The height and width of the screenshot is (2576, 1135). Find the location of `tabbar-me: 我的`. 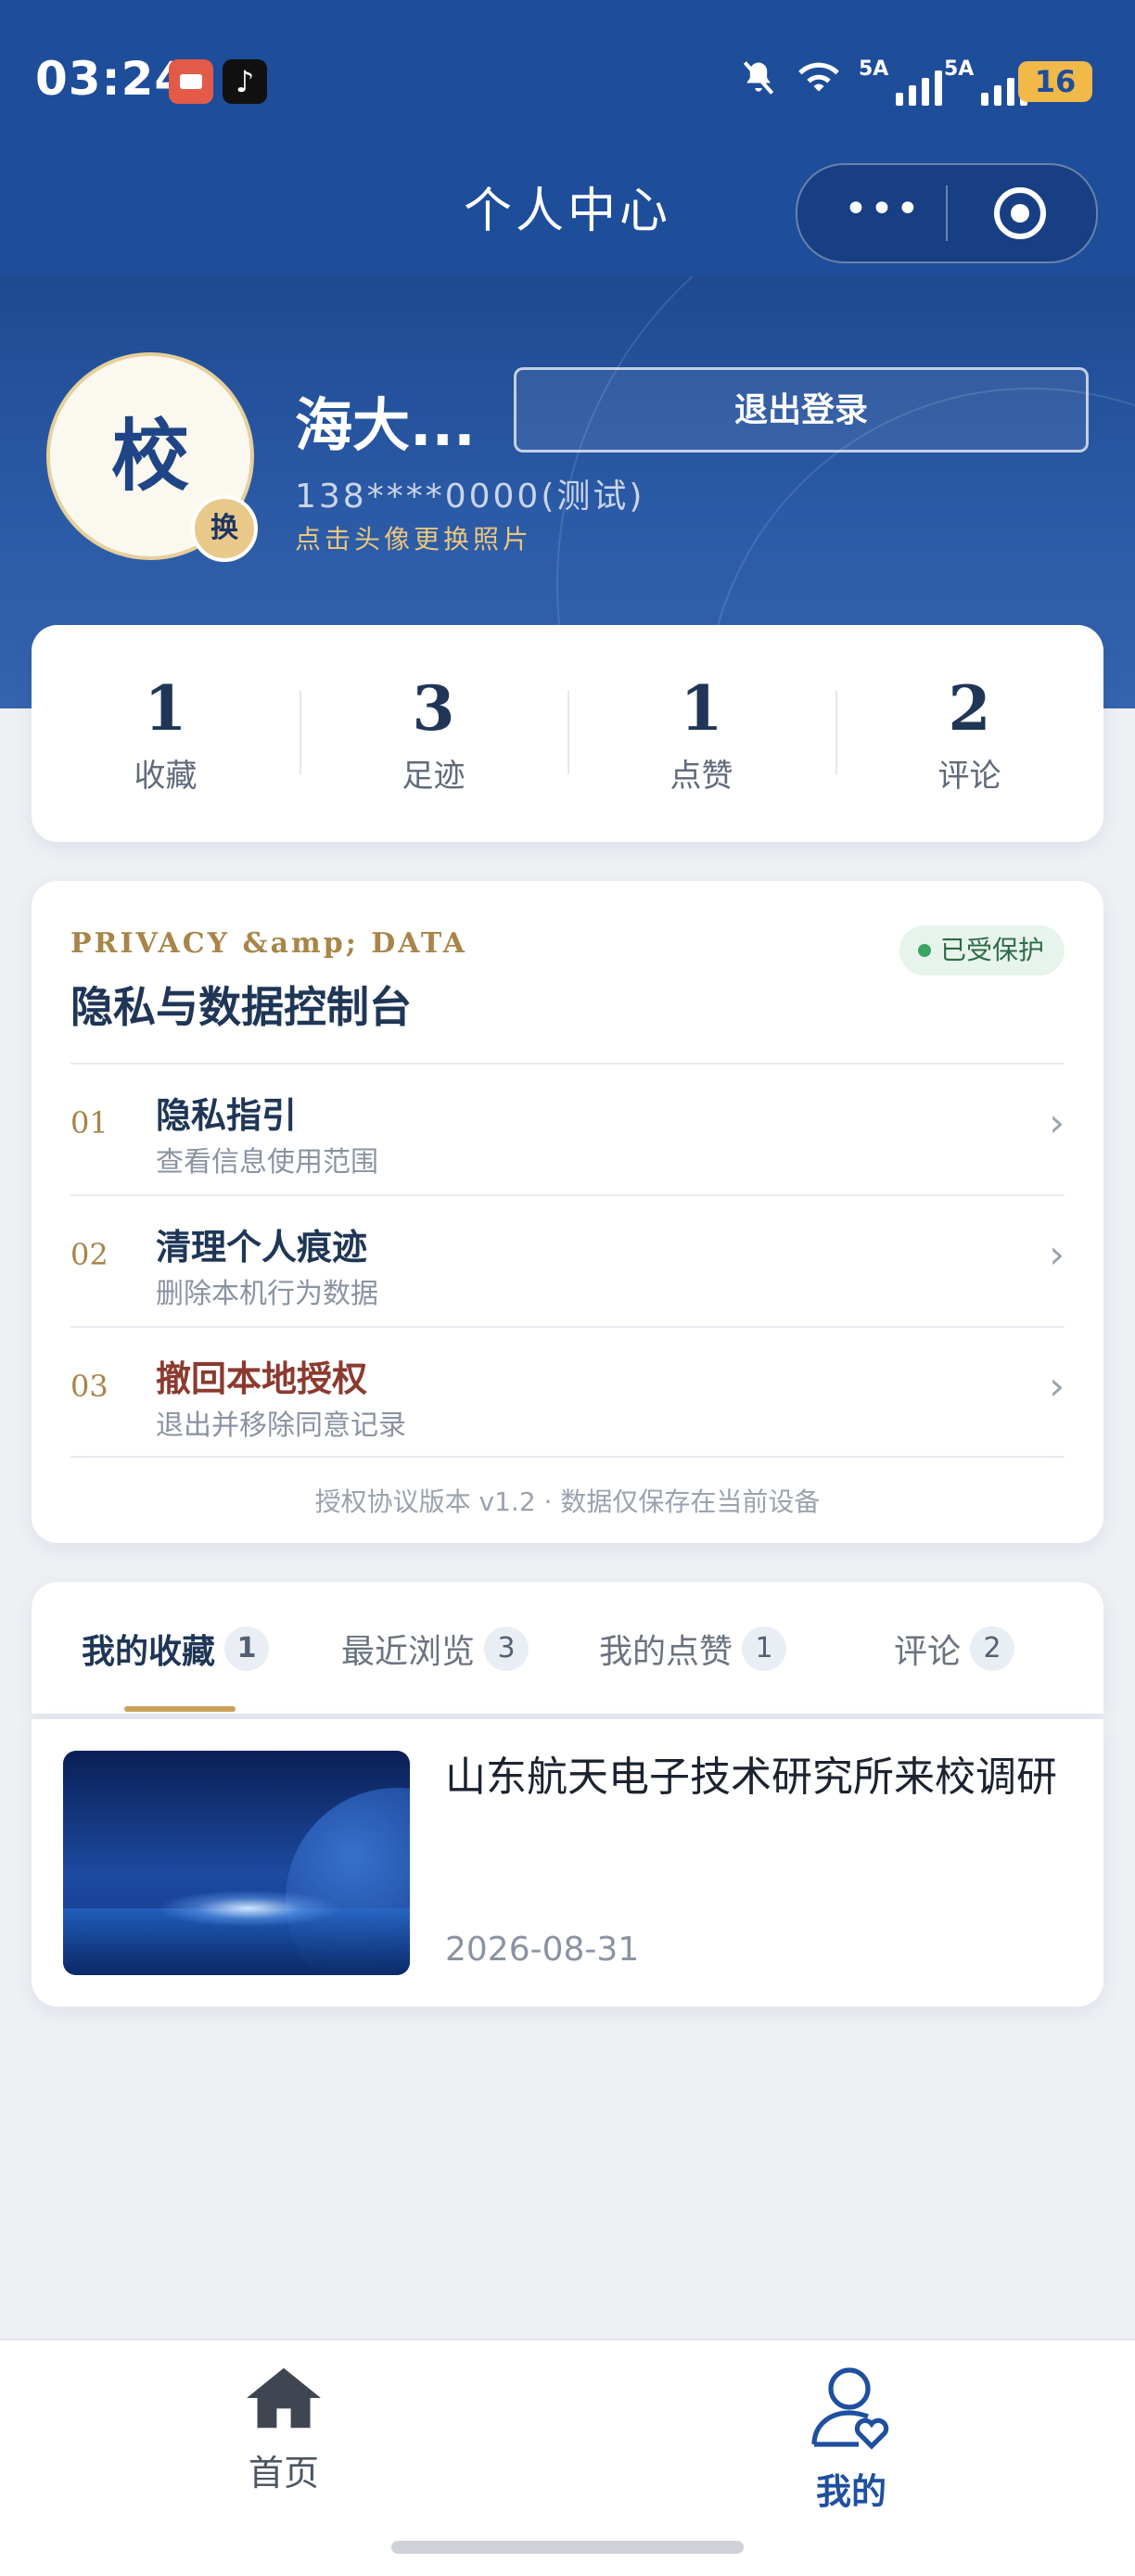

tabbar-me: 我的 is located at coordinates (852, 2438).